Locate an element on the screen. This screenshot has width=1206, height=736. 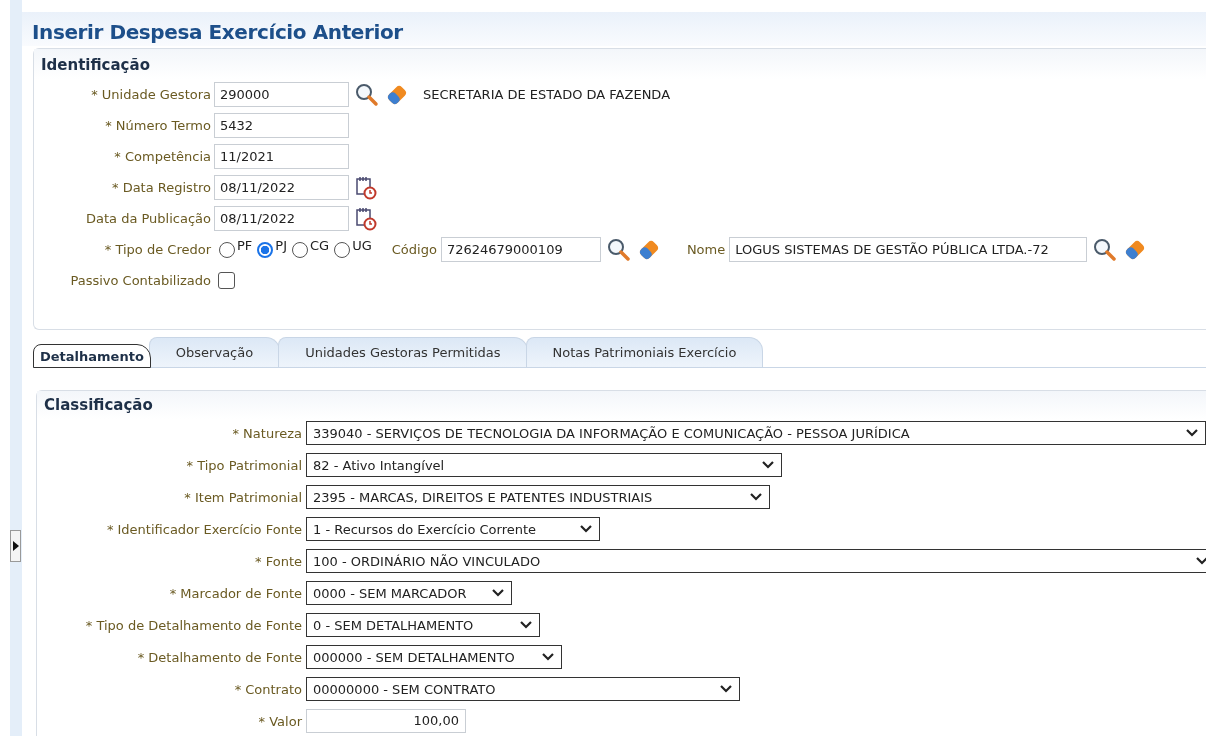
select-field: 2395 - MARCAS, DIREITOS E PATENTES INDUSTRIAIS is located at coordinates (538, 497).